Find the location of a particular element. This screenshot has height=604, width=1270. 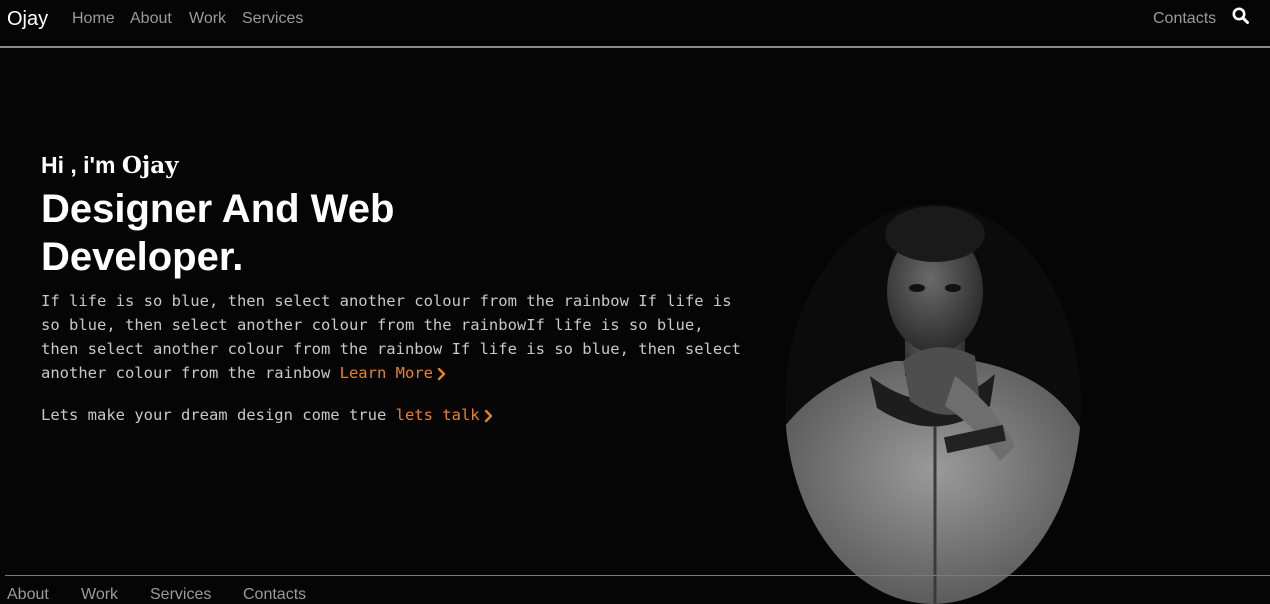

learn-more-label: Learn More is located at coordinates (386, 373).